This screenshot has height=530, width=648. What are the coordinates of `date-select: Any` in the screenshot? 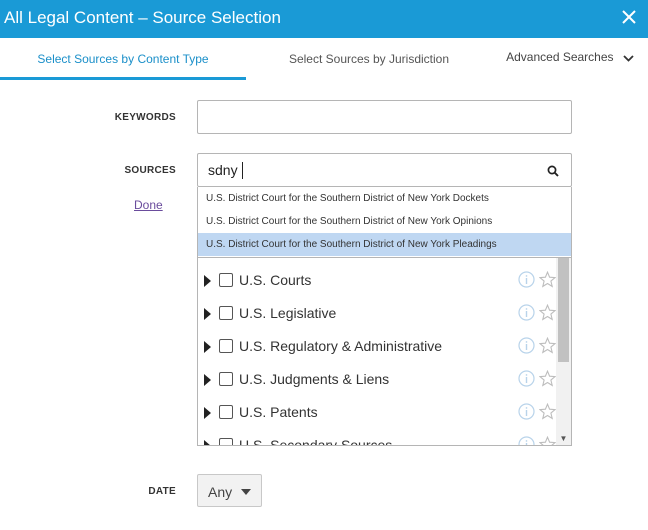 It's located at (229, 490).